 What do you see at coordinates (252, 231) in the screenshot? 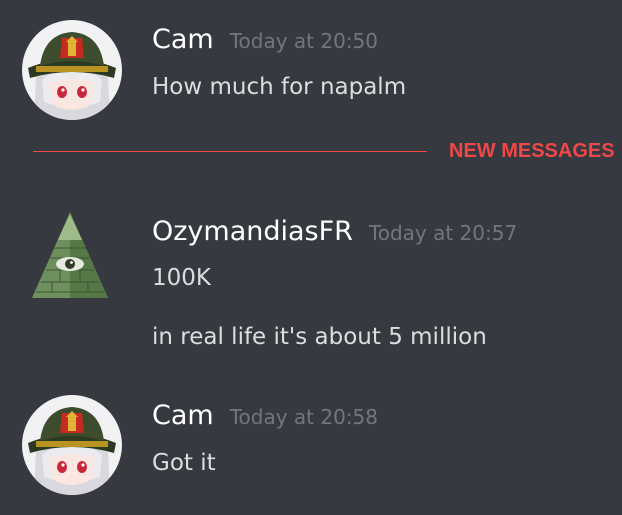
I see `username: OzymandiasFR` at bounding box center [252, 231].